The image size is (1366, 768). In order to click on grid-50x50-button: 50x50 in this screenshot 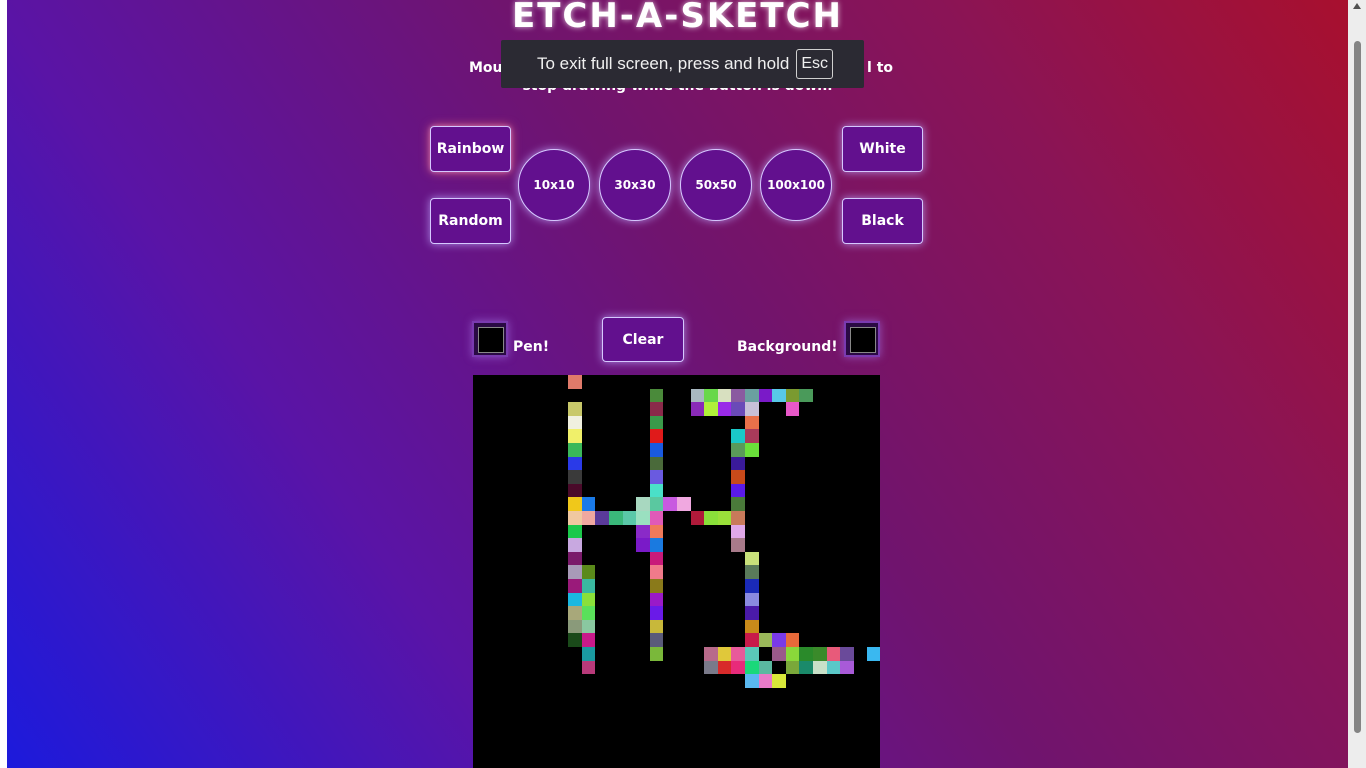, I will do `click(716, 185)`.